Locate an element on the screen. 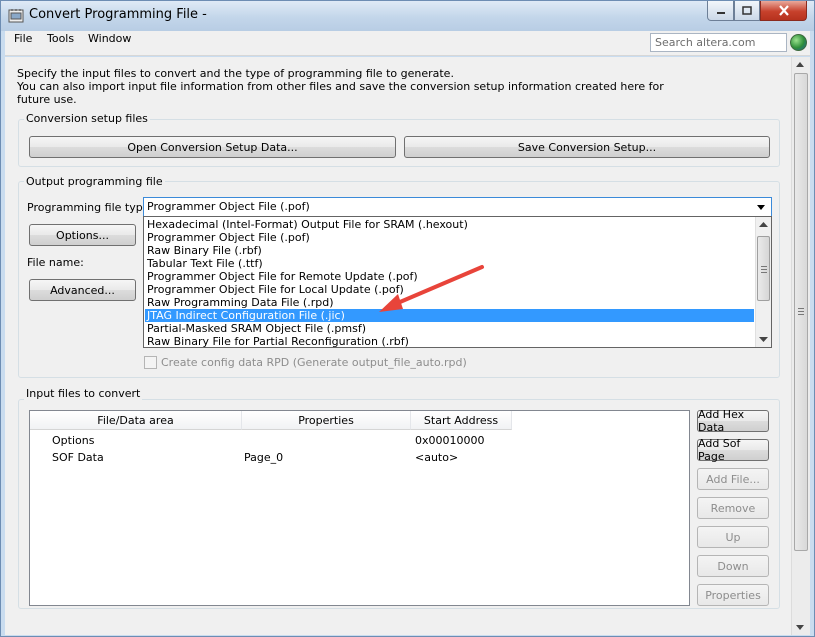 This screenshot has height=637, width=815. row-area: SOF Data is located at coordinates (78, 457).